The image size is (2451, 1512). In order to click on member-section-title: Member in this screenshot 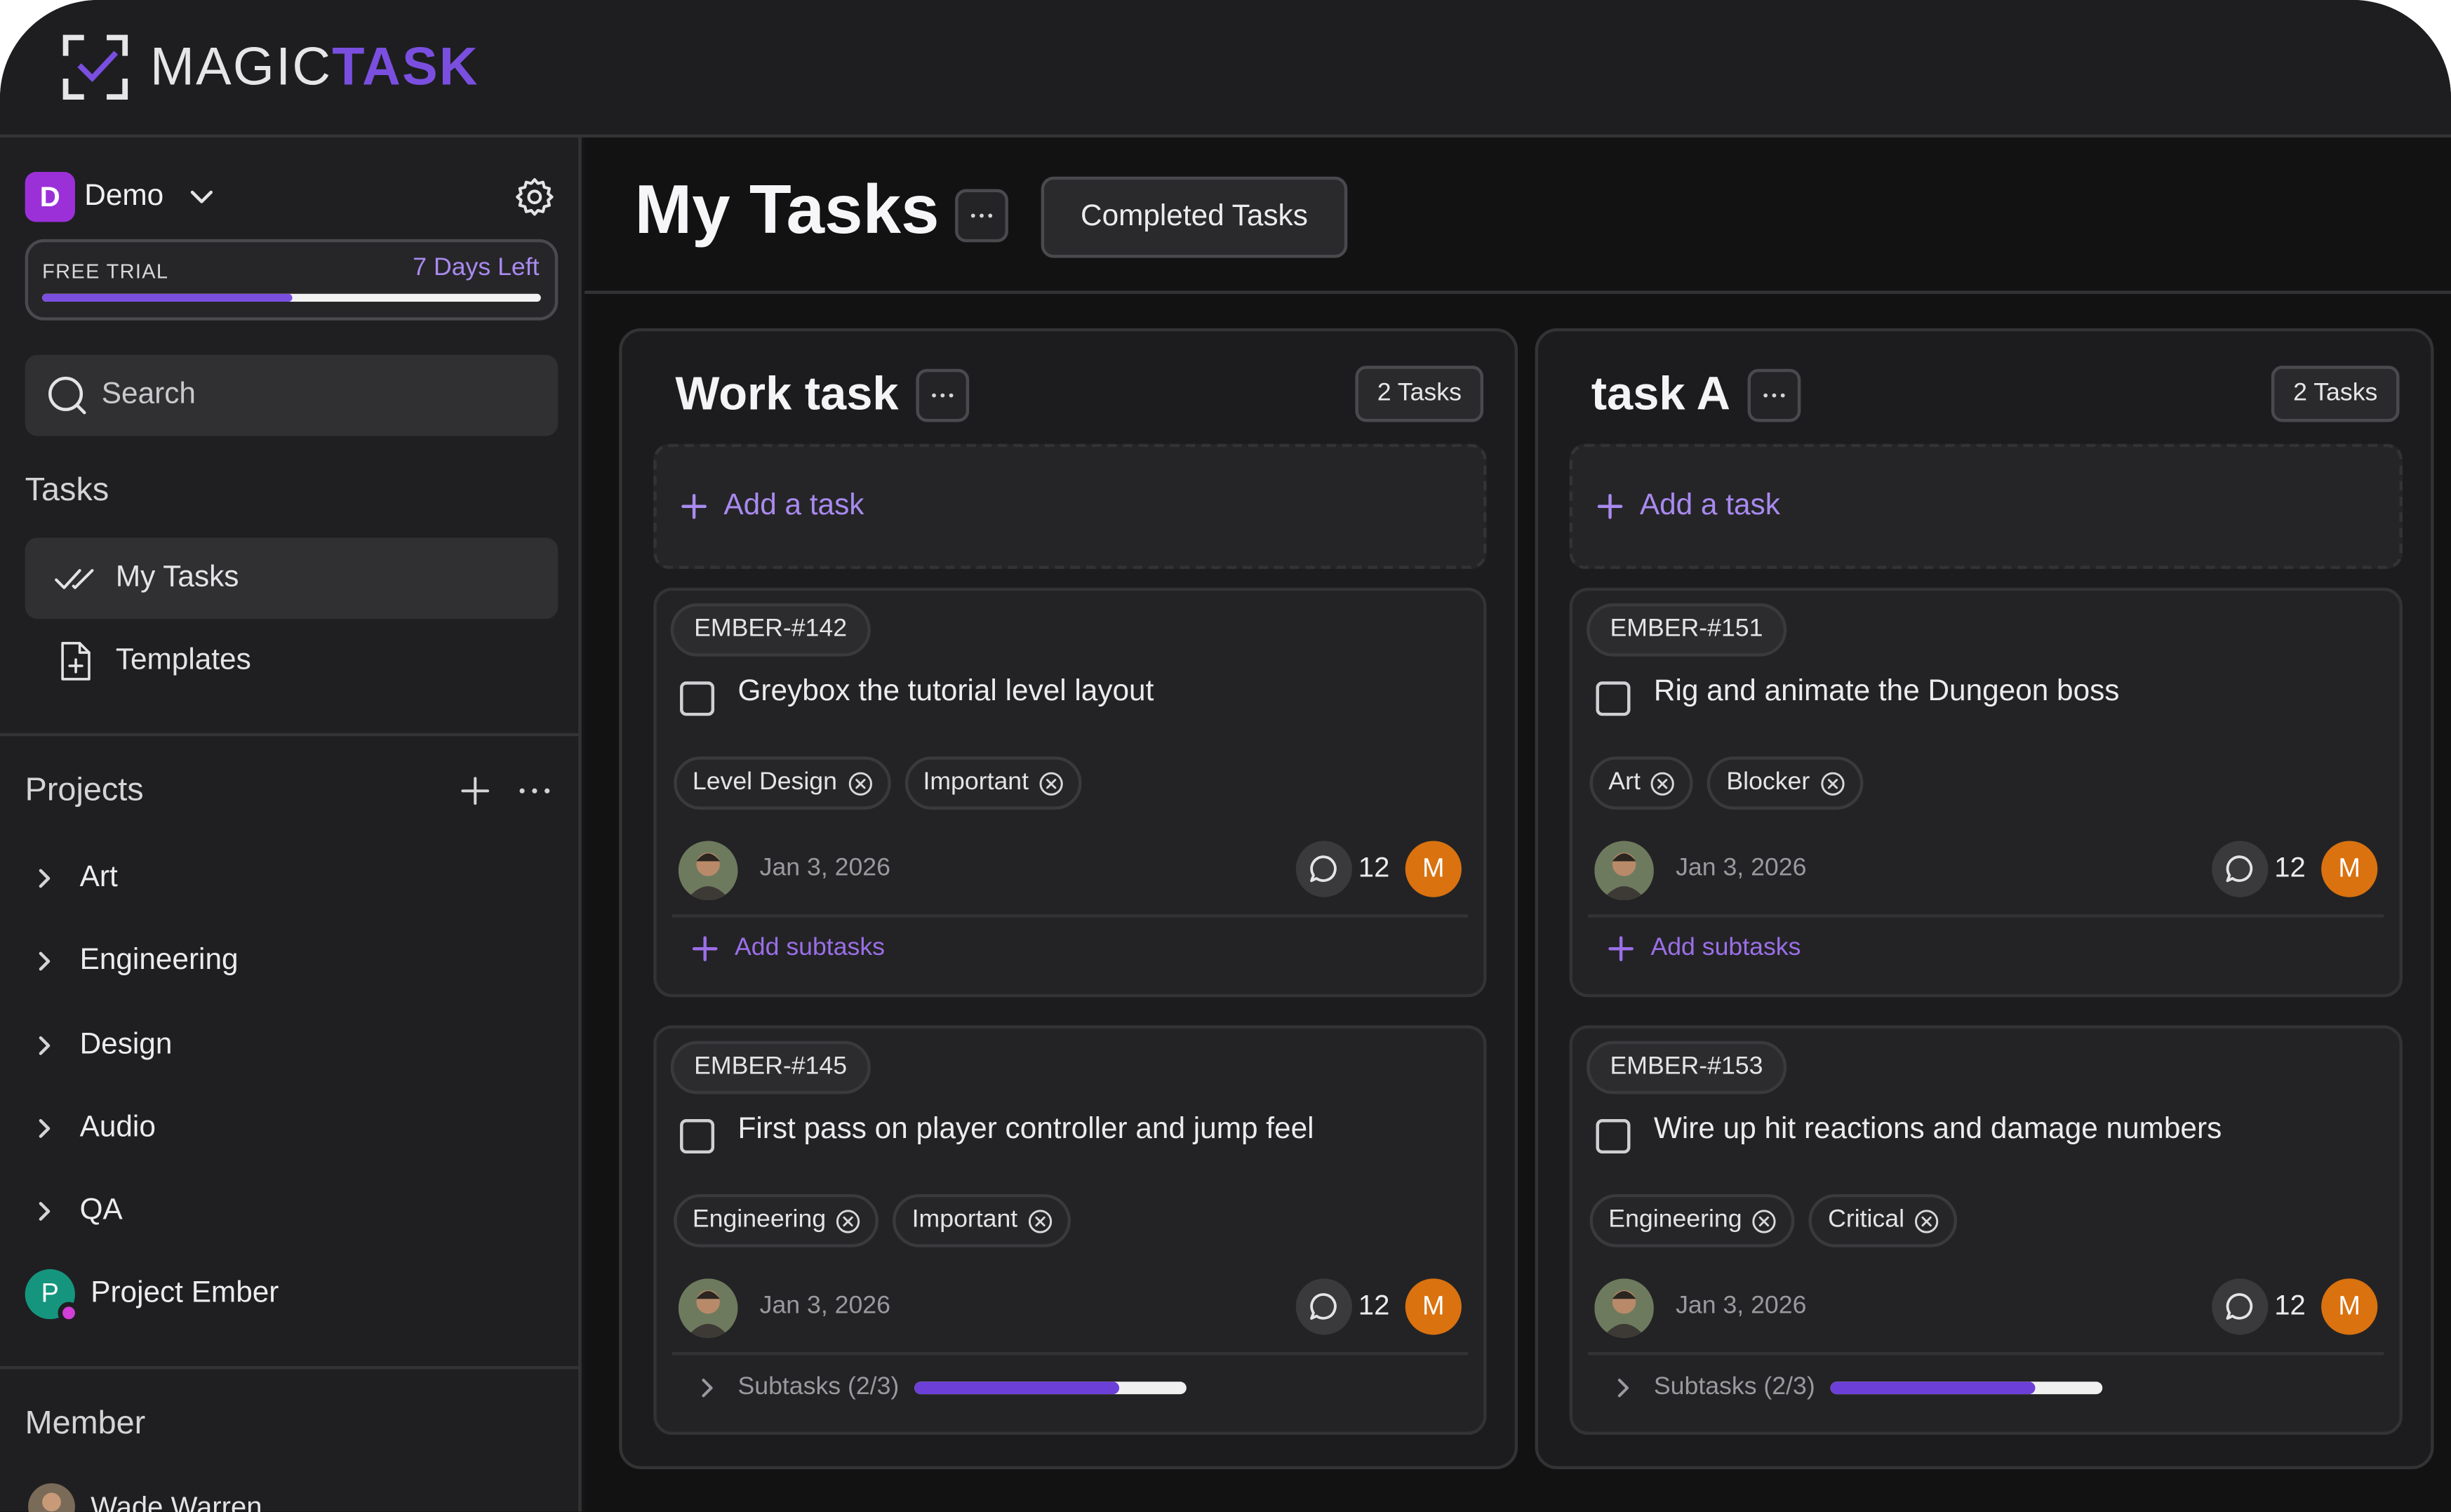, I will do `click(85, 1423)`.